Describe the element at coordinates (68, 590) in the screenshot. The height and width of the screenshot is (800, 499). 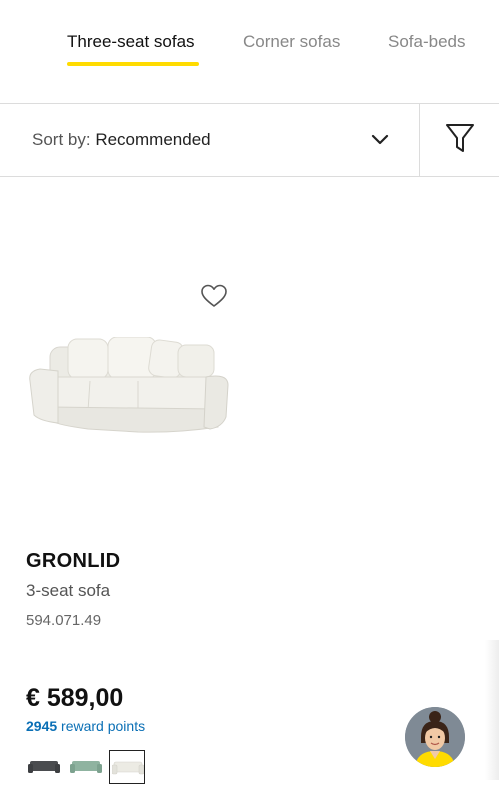
I see `product-description: 3-seat sofa` at that location.